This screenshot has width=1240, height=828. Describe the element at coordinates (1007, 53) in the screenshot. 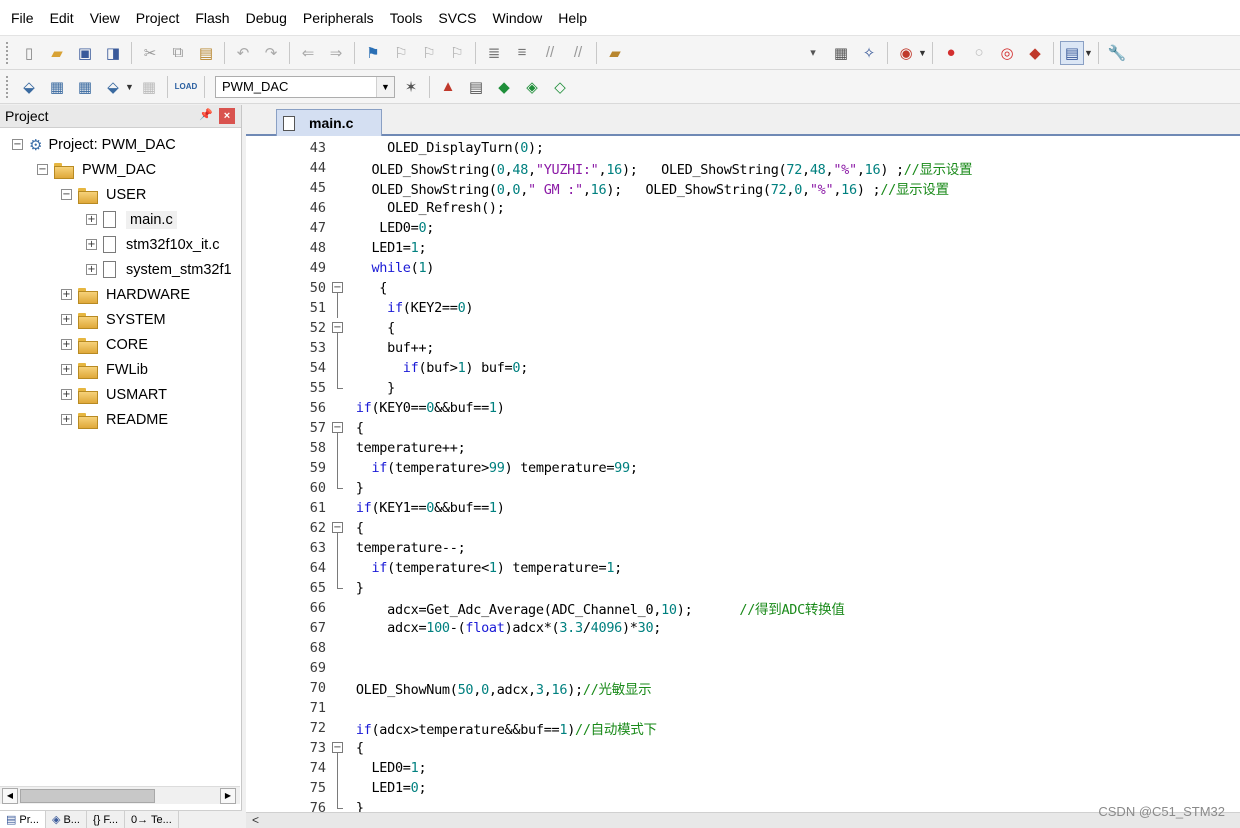

I see `disable-all-breakpoints-icon: ◎` at that location.